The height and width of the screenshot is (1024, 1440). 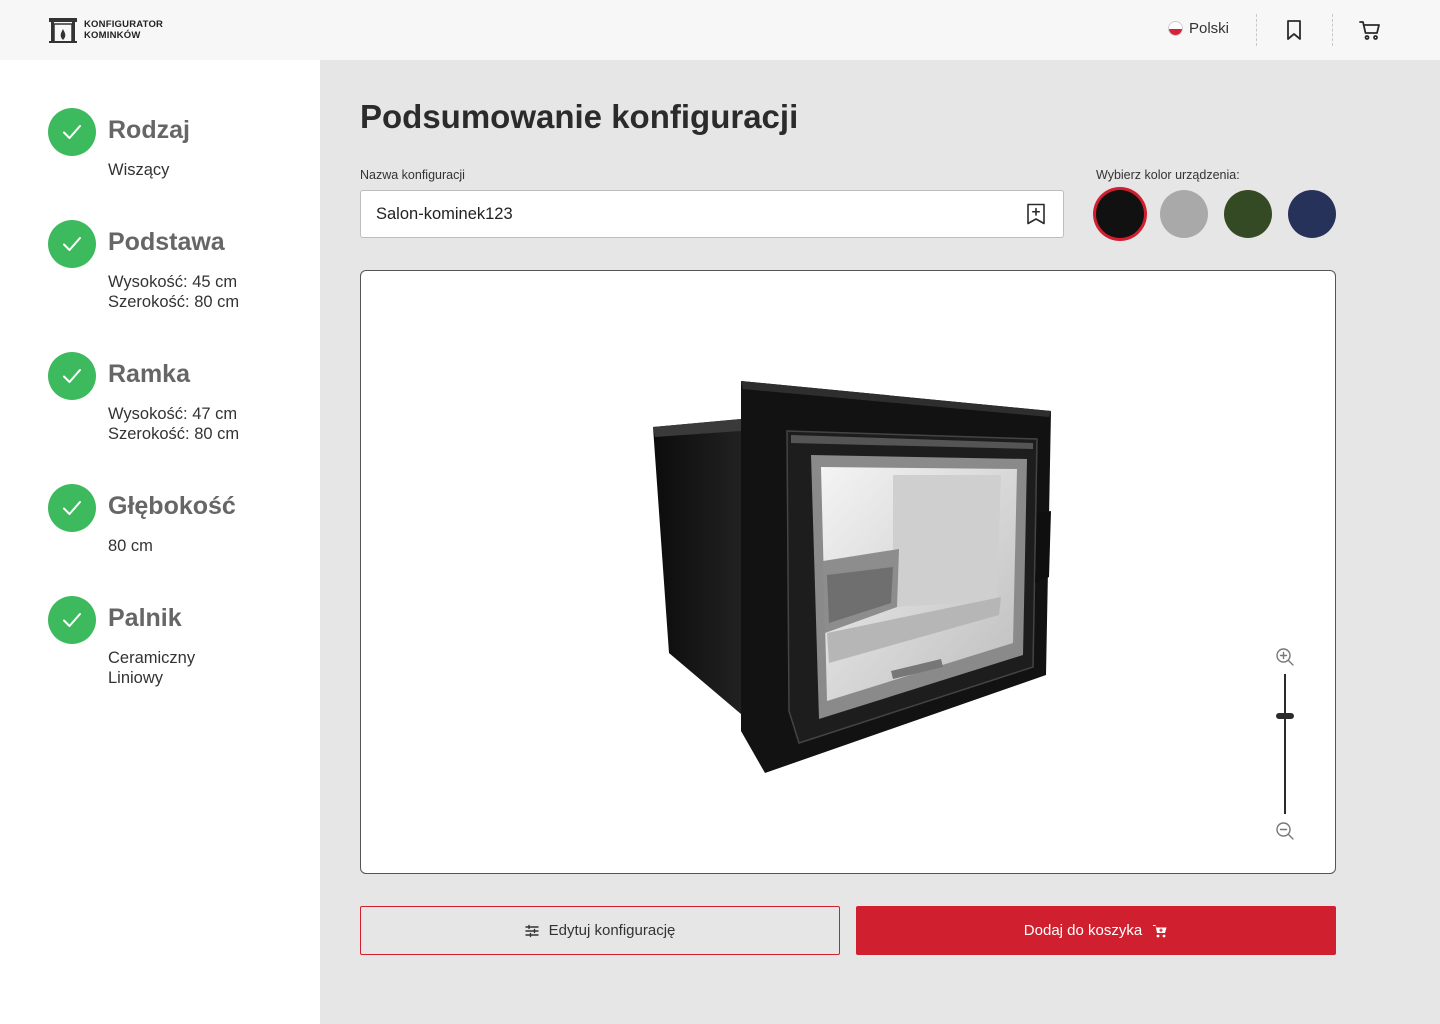 What do you see at coordinates (1120, 214) in the screenshot?
I see `color-swatch-black` at bounding box center [1120, 214].